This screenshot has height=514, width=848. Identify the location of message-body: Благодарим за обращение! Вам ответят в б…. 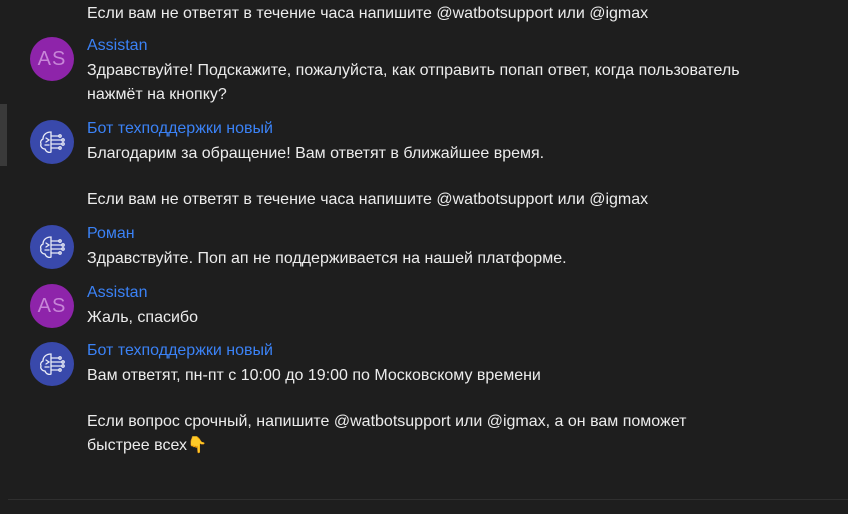
(417, 177).